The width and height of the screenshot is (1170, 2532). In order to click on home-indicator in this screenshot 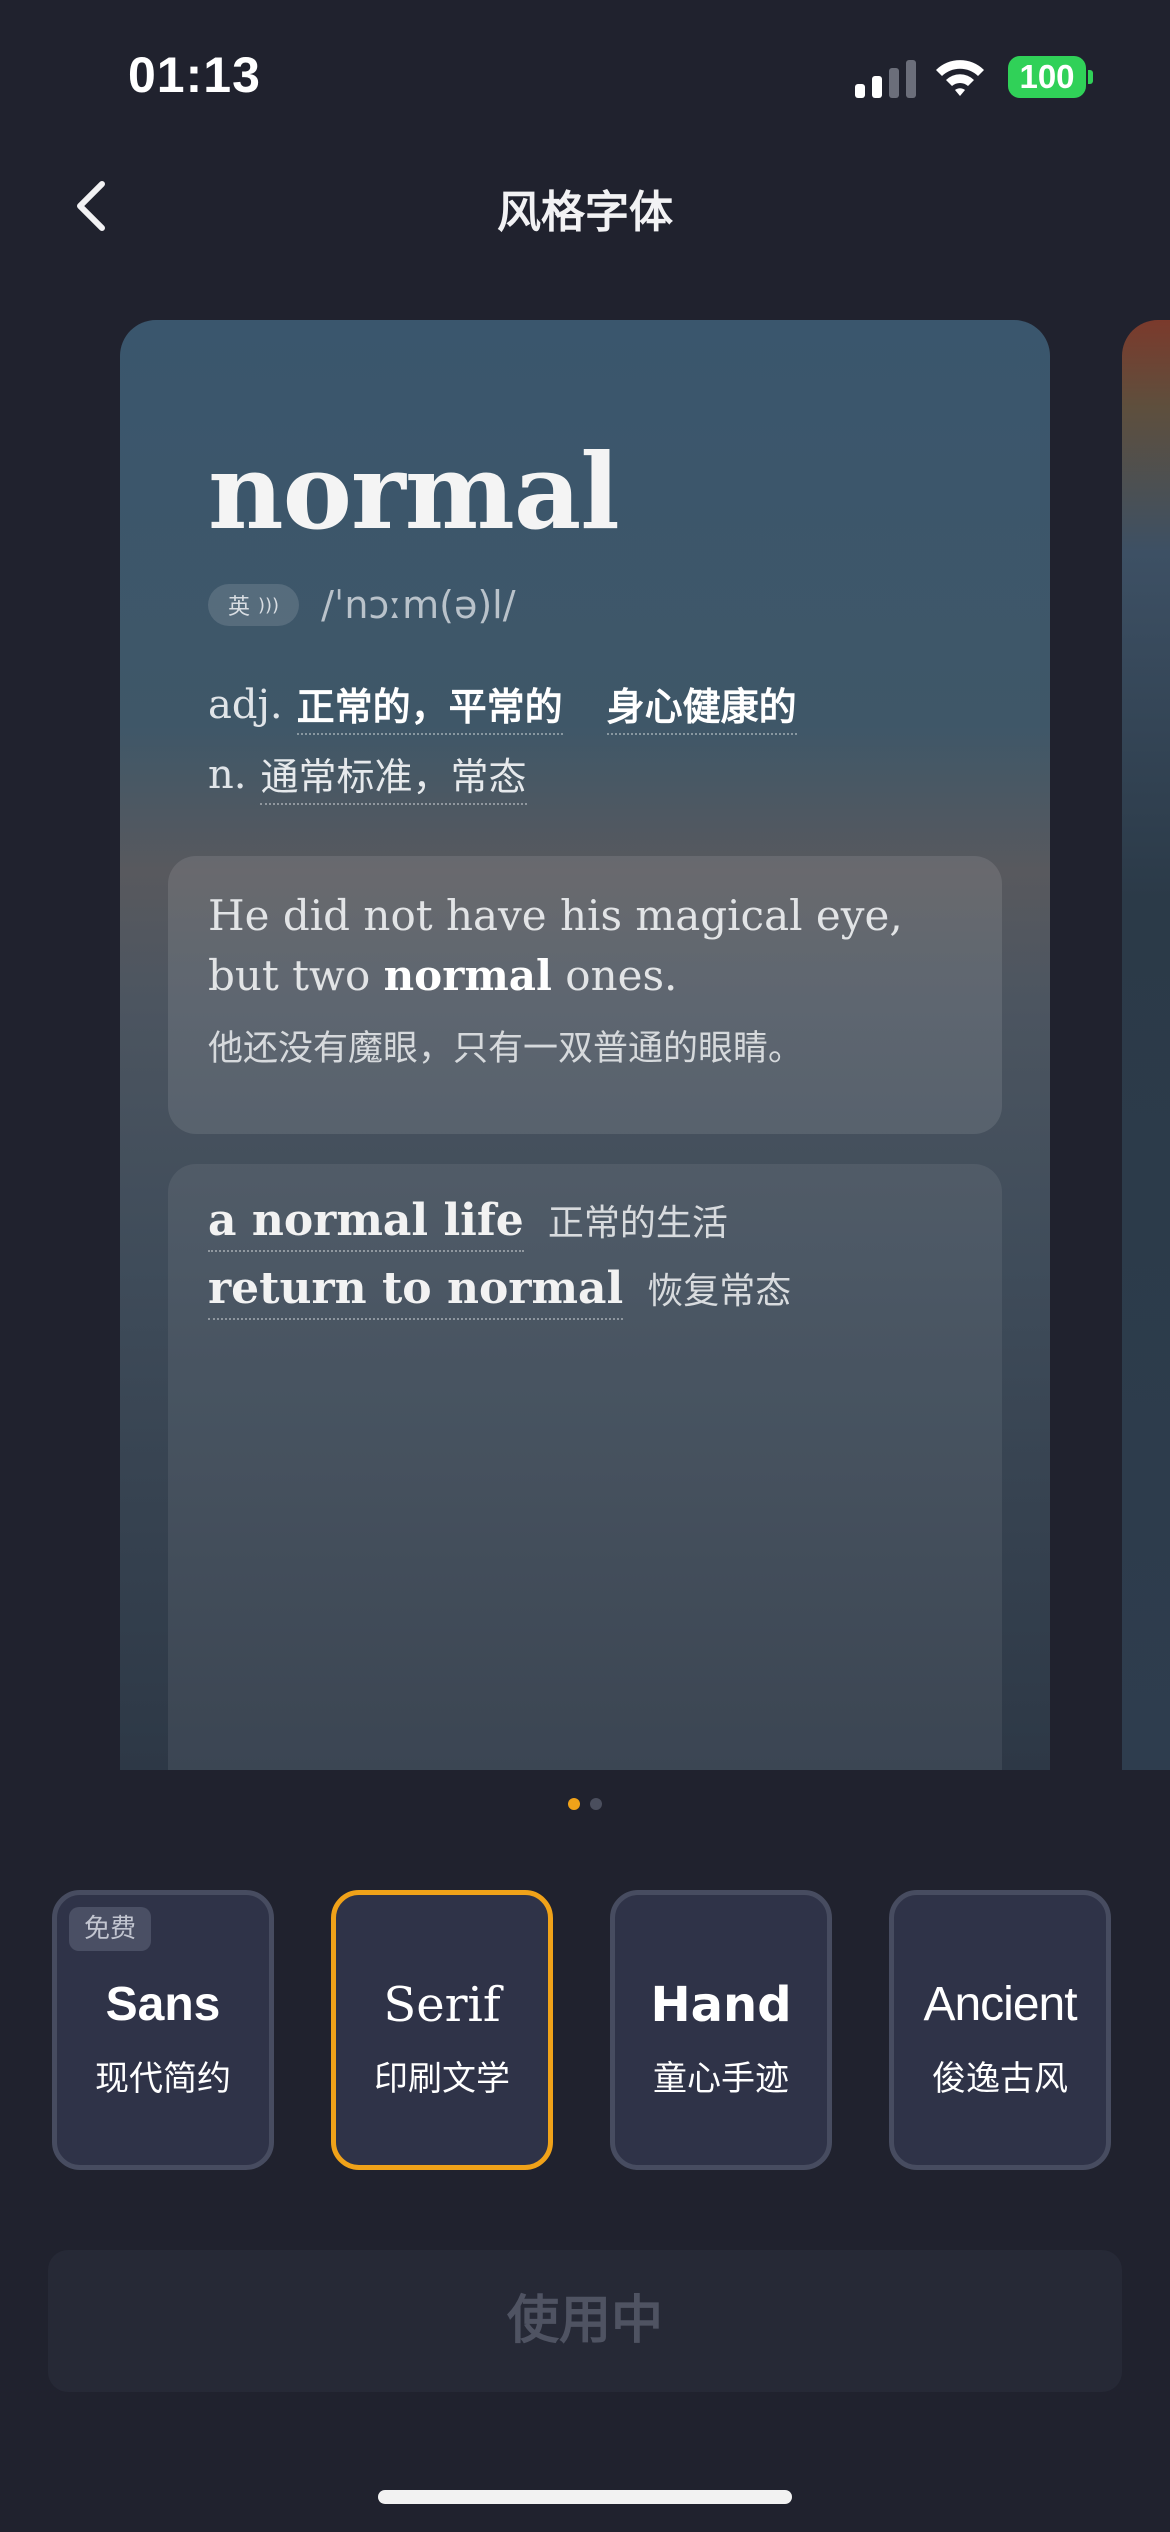, I will do `click(585, 2497)`.